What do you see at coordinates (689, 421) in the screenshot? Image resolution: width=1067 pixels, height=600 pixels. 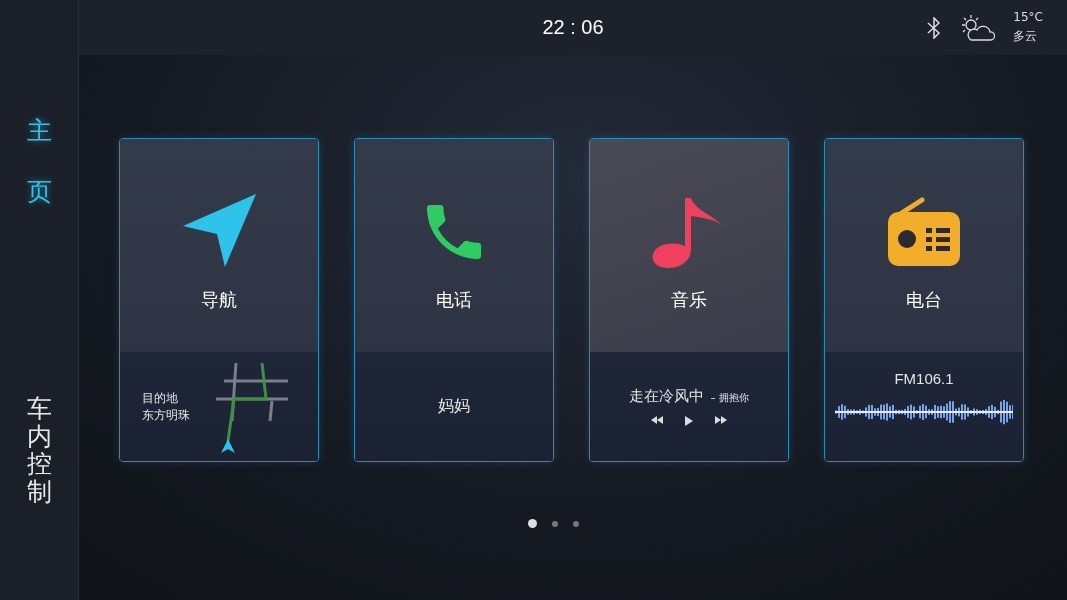 I see `play-icon` at bounding box center [689, 421].